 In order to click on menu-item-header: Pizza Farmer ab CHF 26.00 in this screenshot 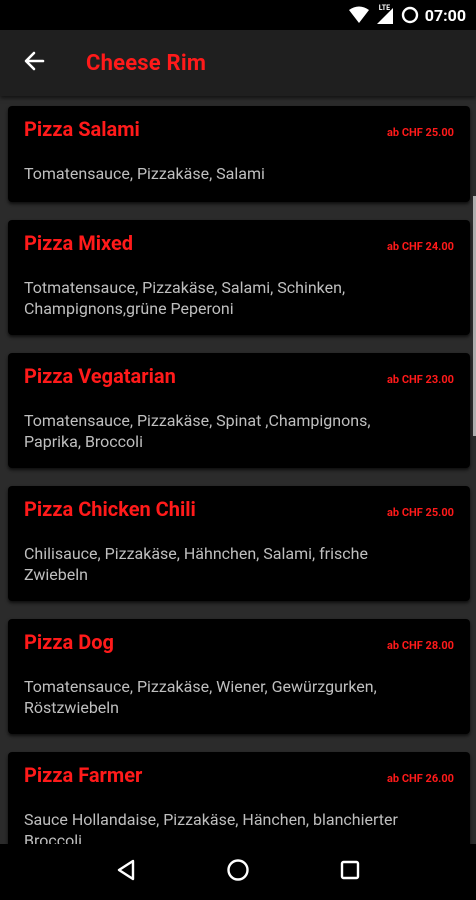, I will do `click(239, 775)`.